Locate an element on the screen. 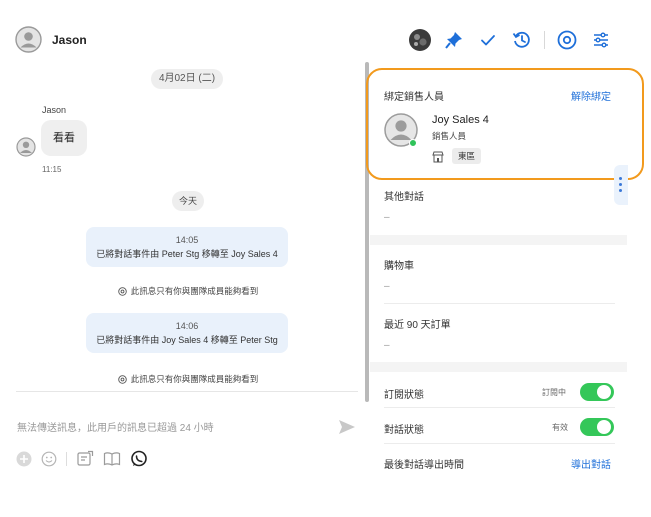  message-timestamp: 11:15 is located at coordinates (52, 169).